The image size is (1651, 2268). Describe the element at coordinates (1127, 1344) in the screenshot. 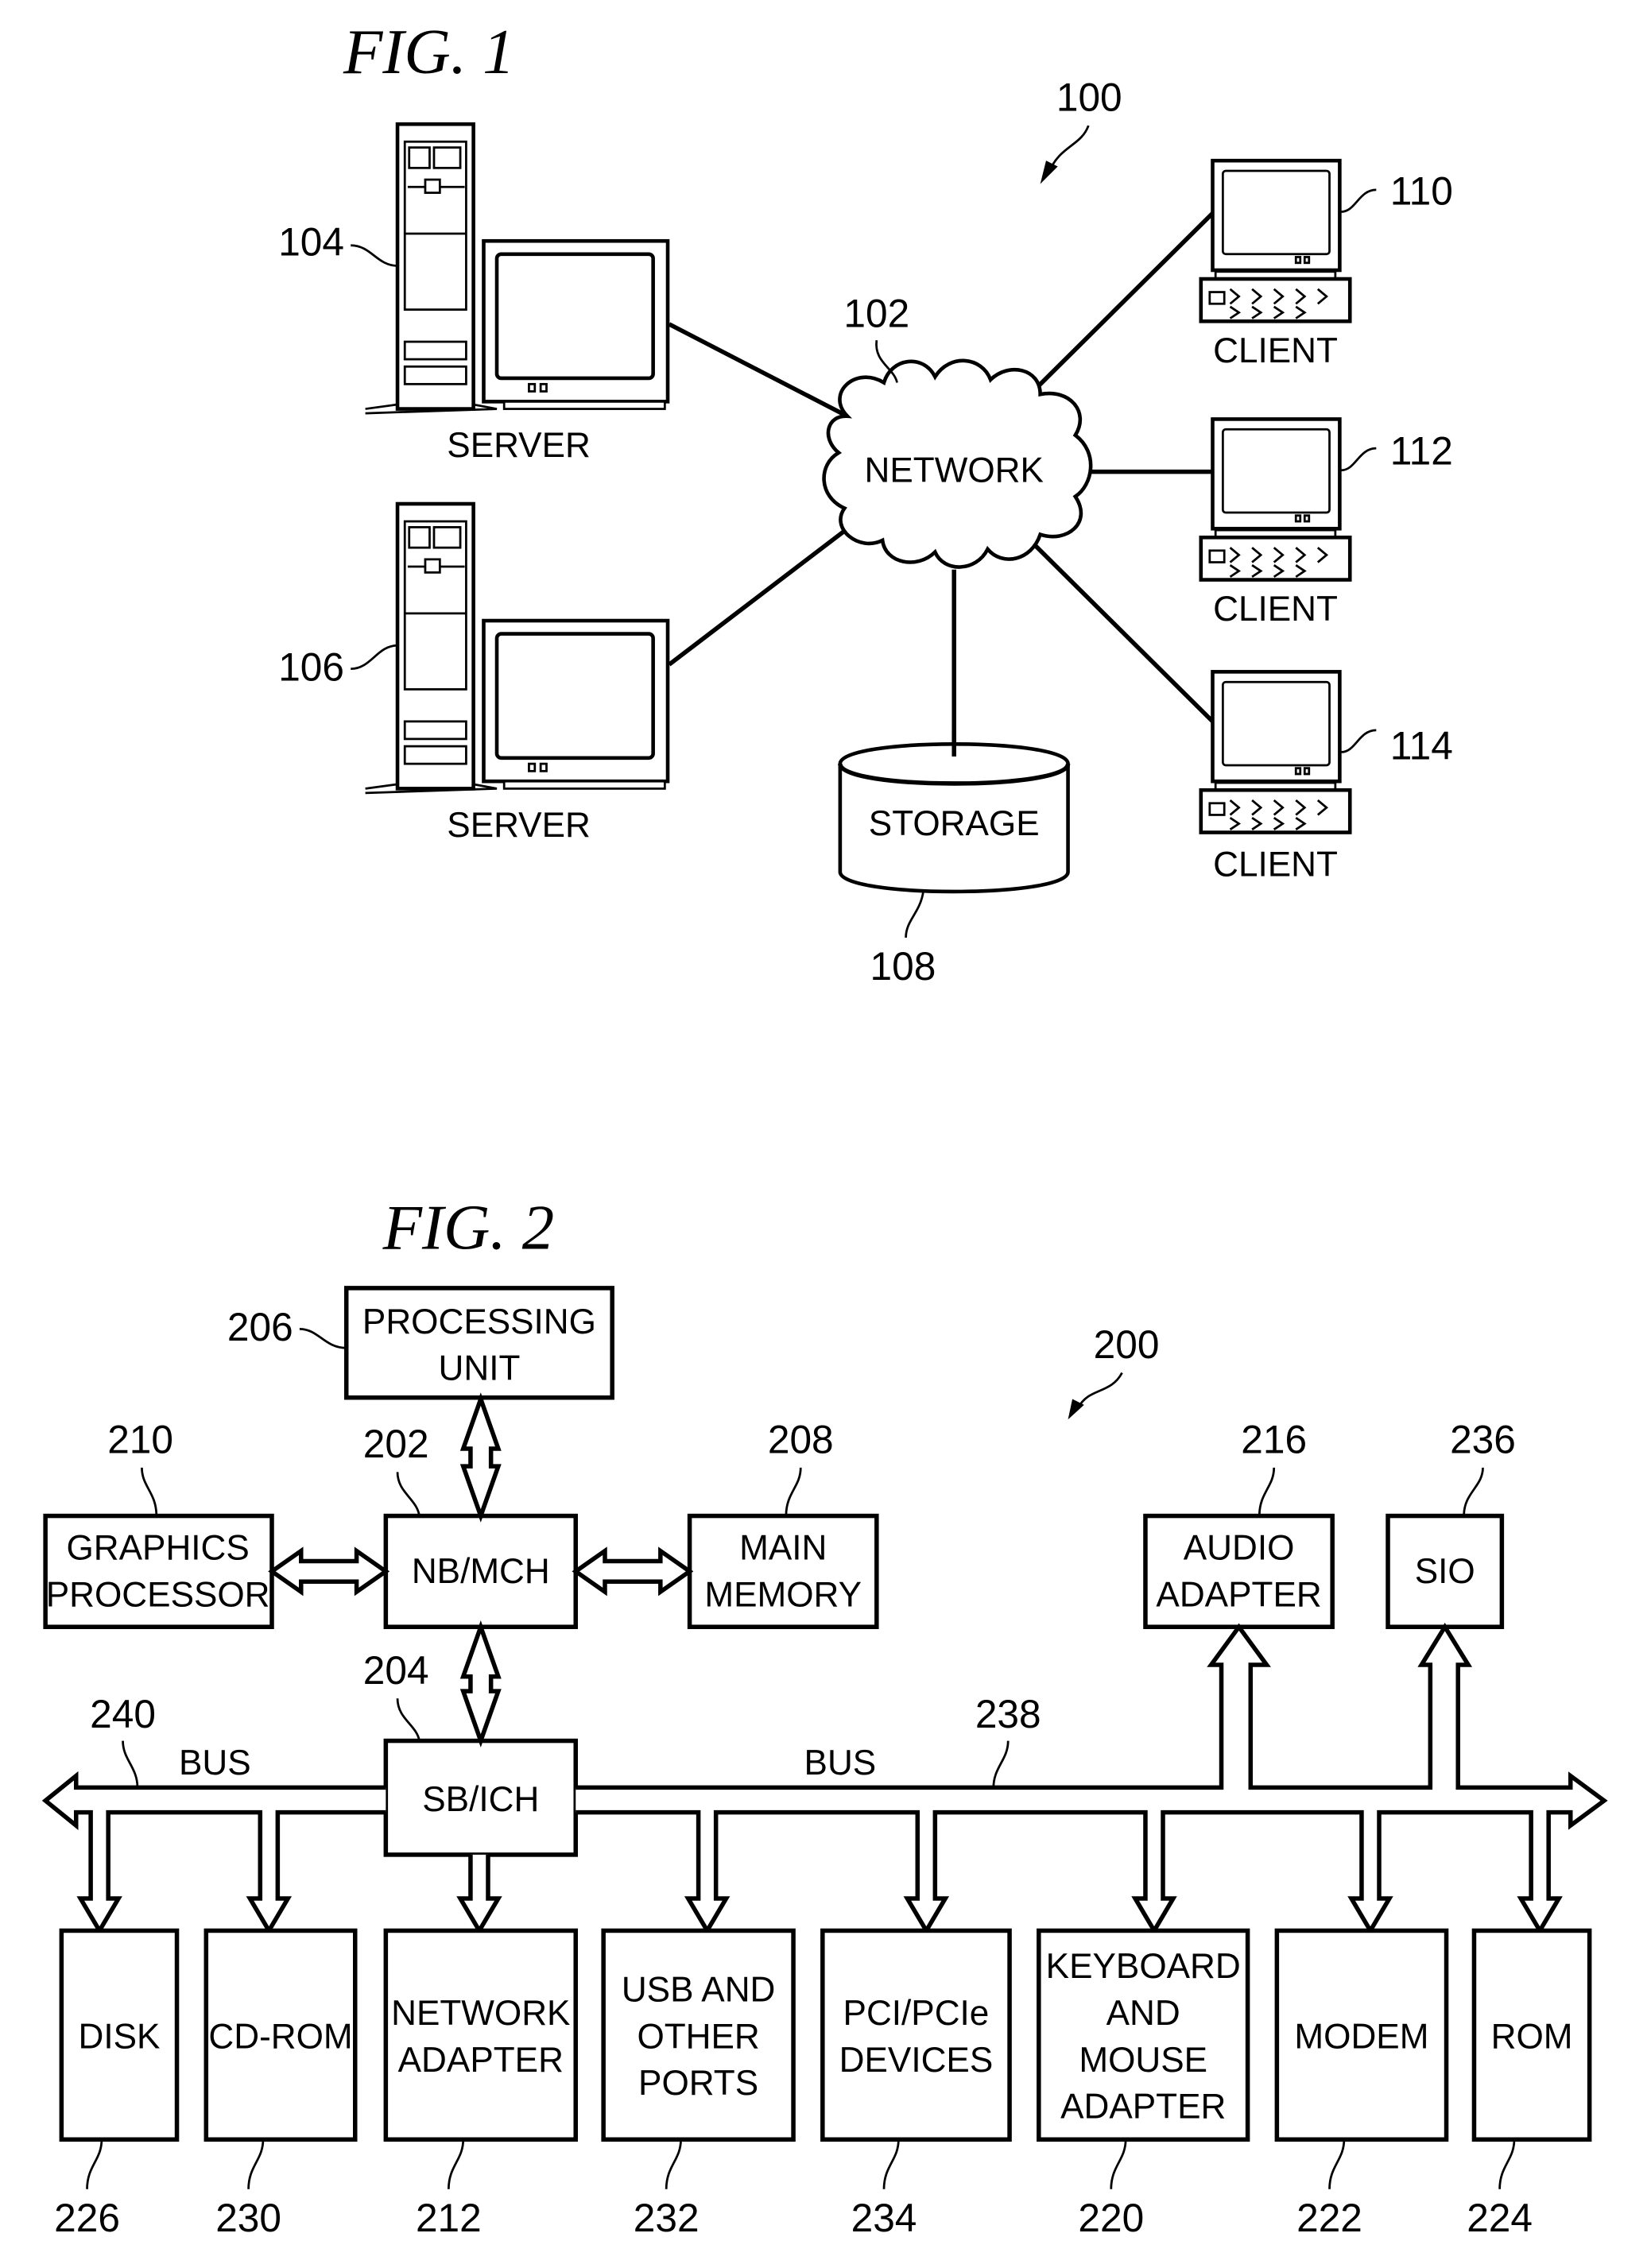

I see `fig2-system-ref: 200` at that location.